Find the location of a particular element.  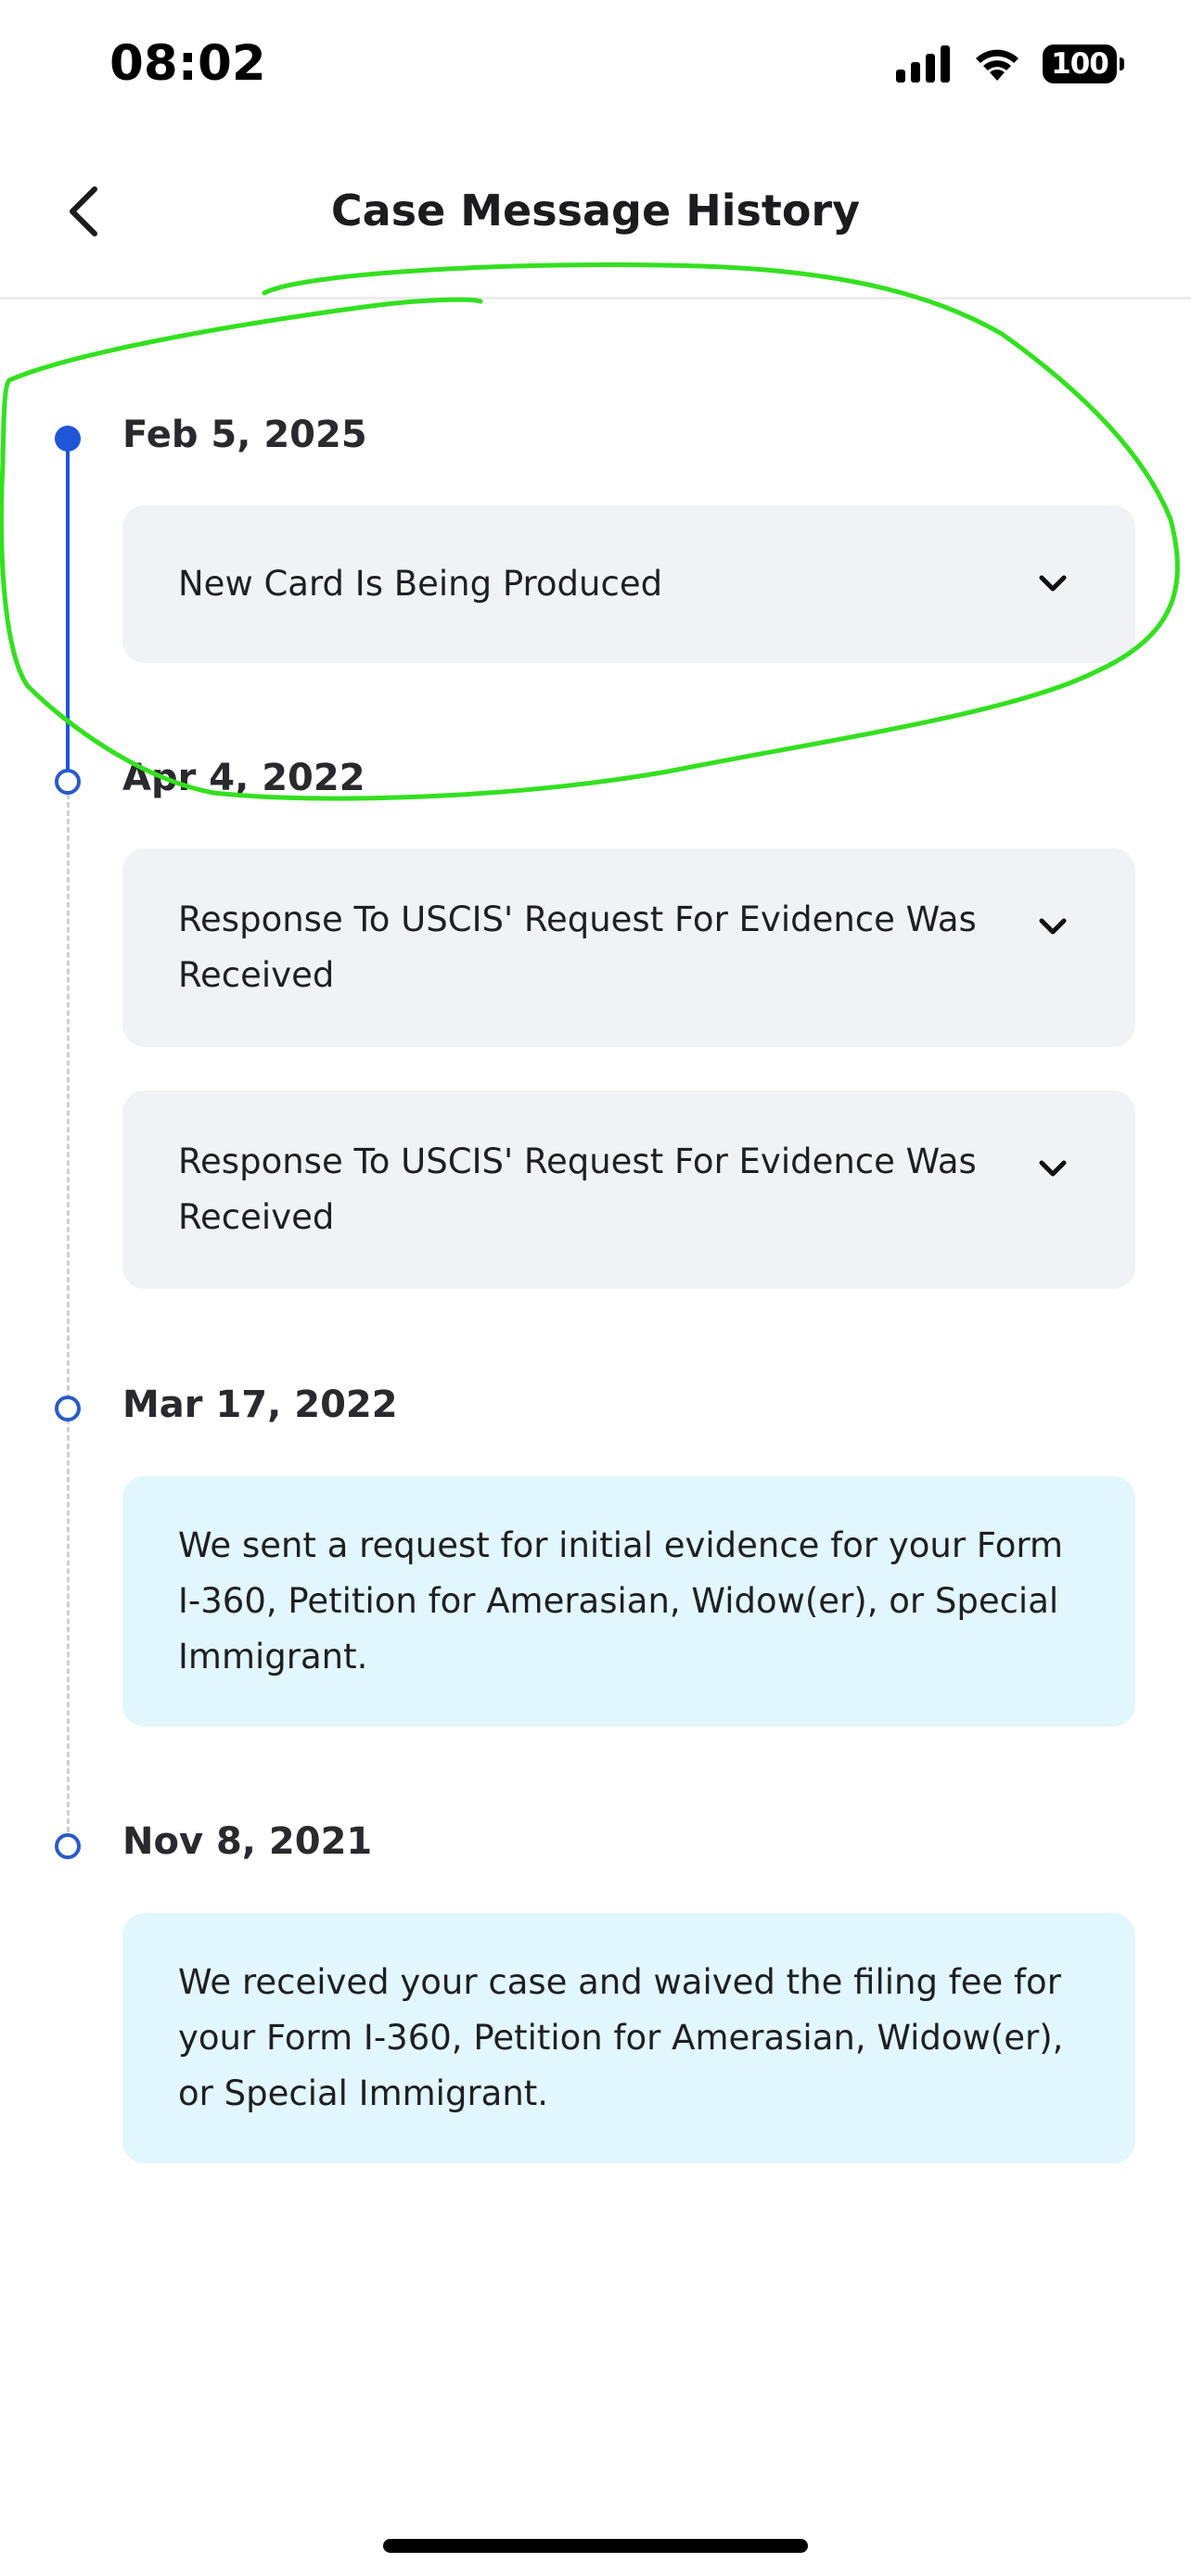

timeline-line-past is located at coordinates (68, 1313).